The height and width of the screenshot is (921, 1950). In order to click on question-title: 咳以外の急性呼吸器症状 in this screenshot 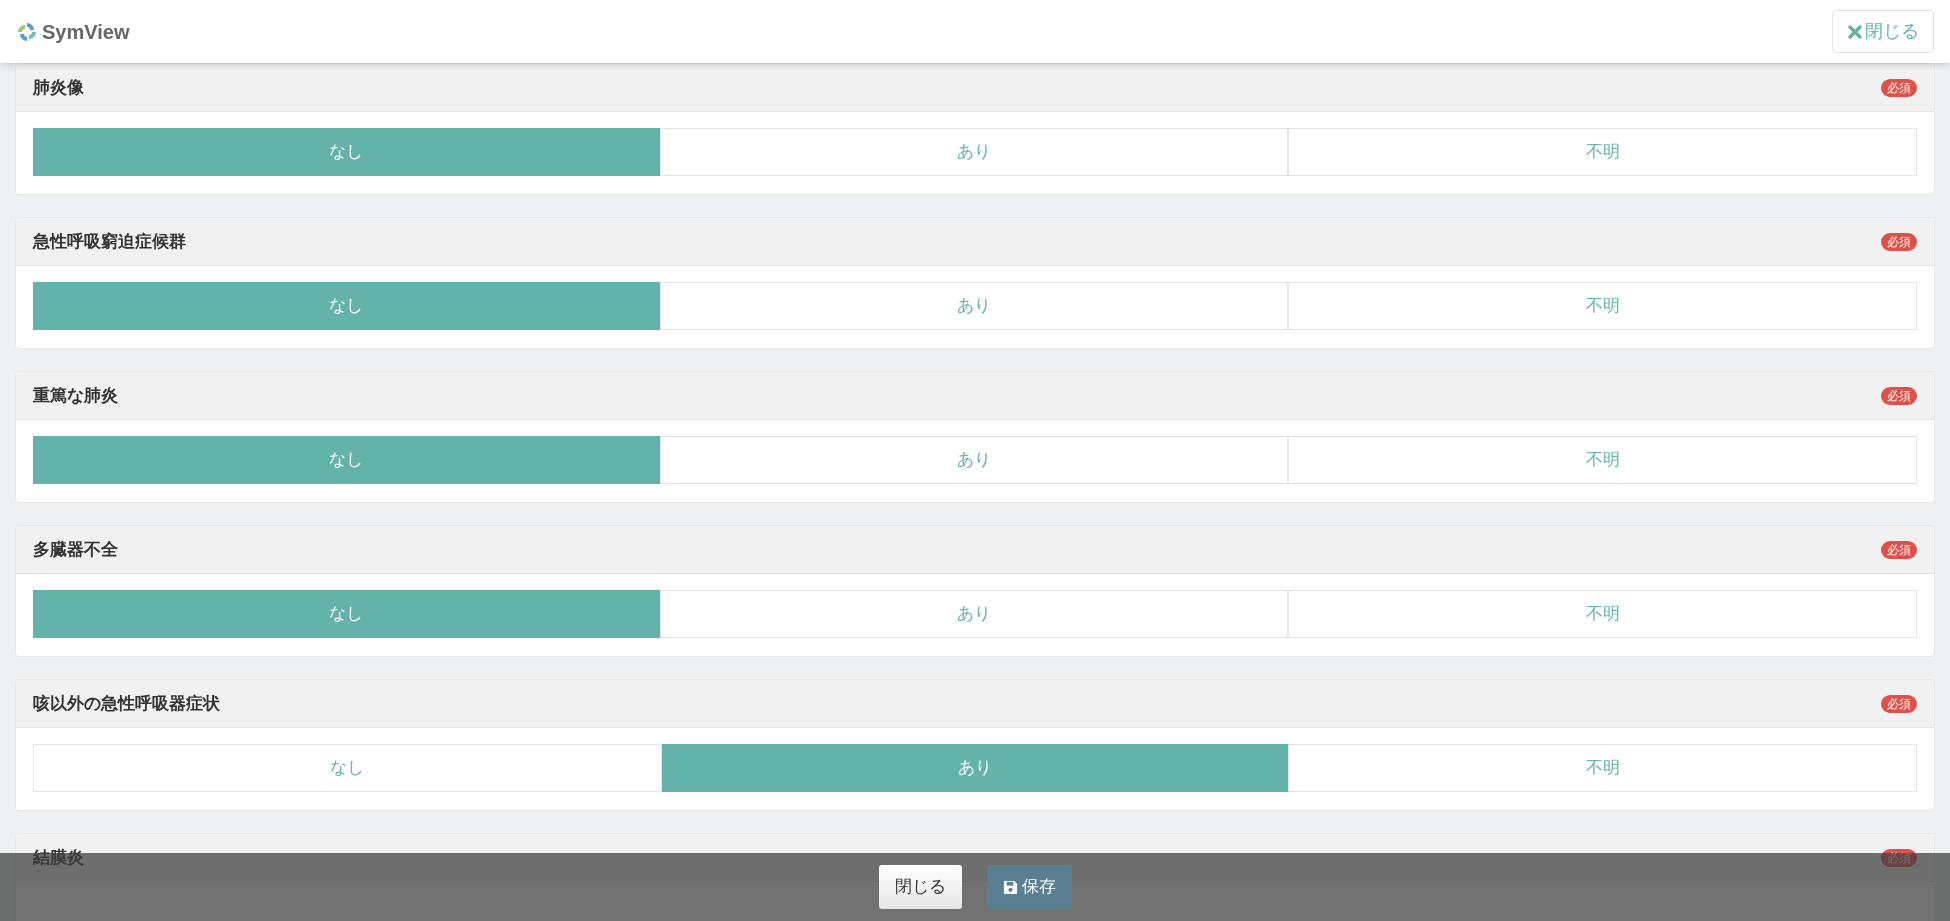, I will do `click(126, 703)`.